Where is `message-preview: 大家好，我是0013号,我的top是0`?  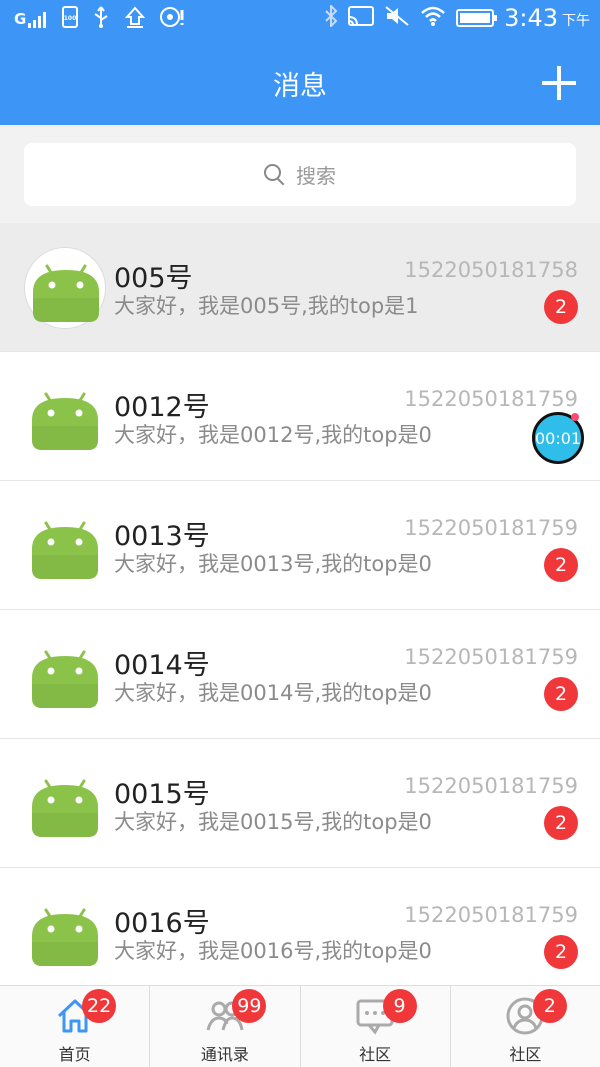 message-preview: 大家好，我是0013号,我的top是0 is located at coordinates (273, 564).